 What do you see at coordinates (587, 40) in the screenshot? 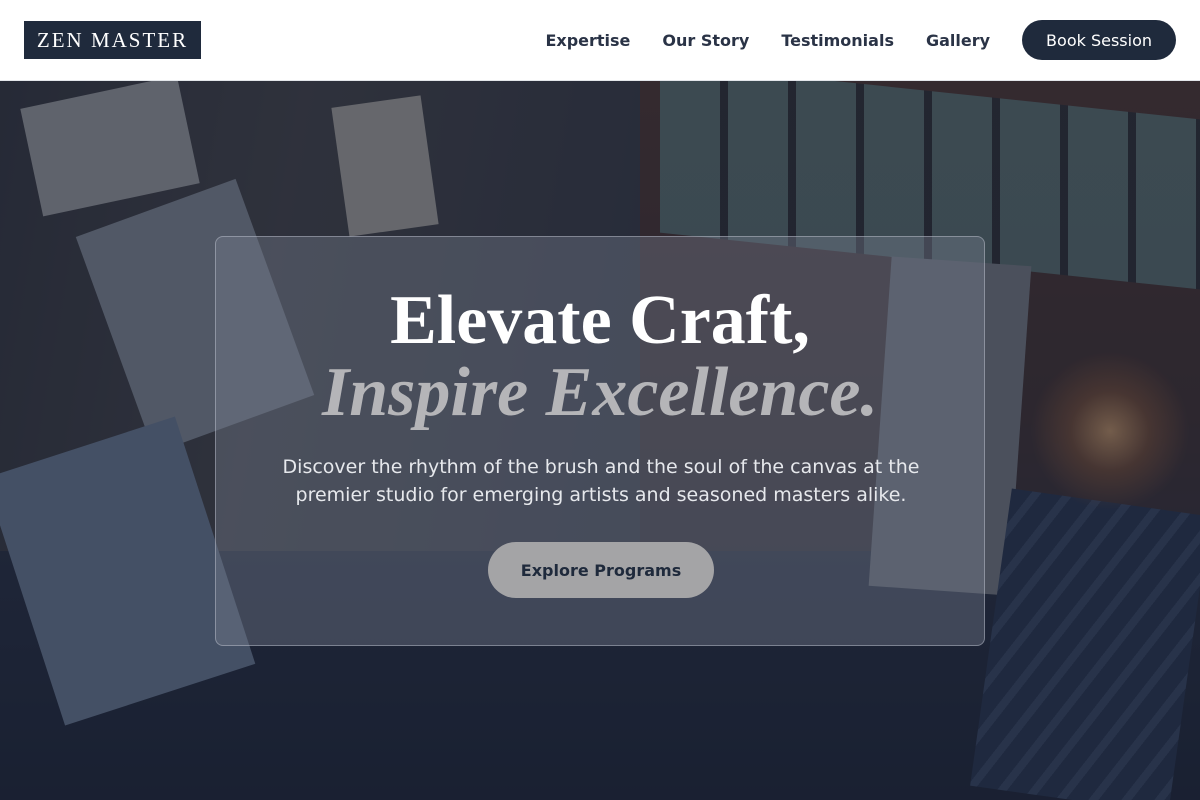
I see `nav-link-expertise: Expertise` at bounding box center [587, 40].